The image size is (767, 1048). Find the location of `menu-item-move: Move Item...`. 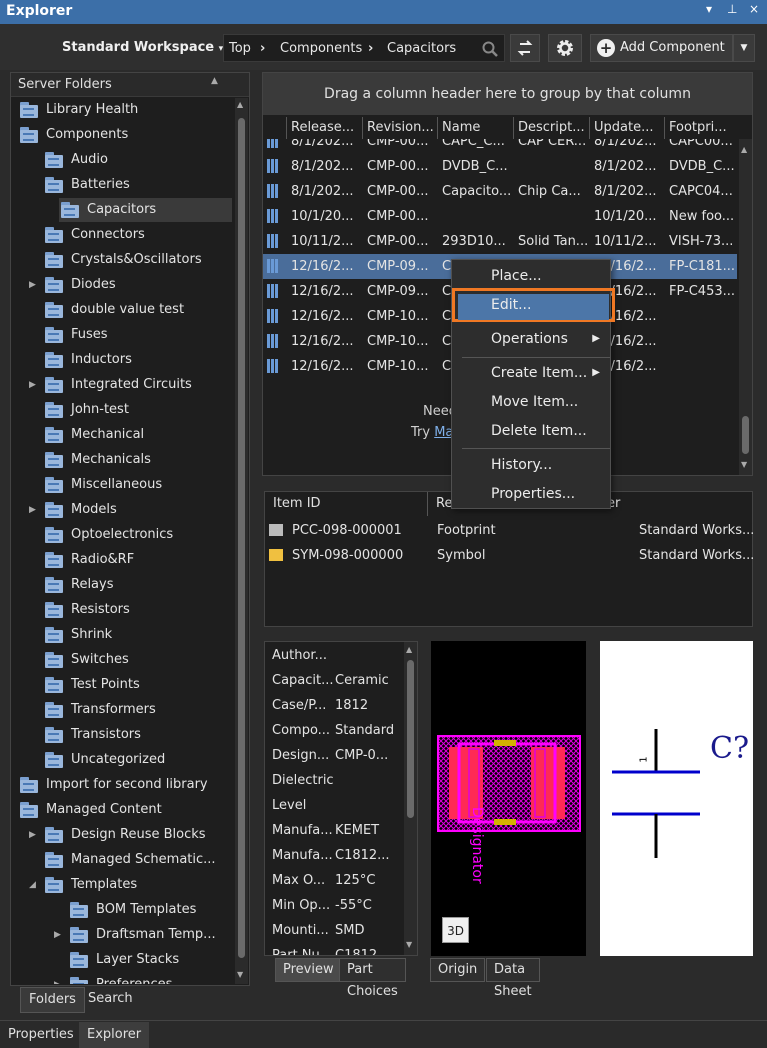

menu-item-move: Move Item... is located at coordinates (531, 402).